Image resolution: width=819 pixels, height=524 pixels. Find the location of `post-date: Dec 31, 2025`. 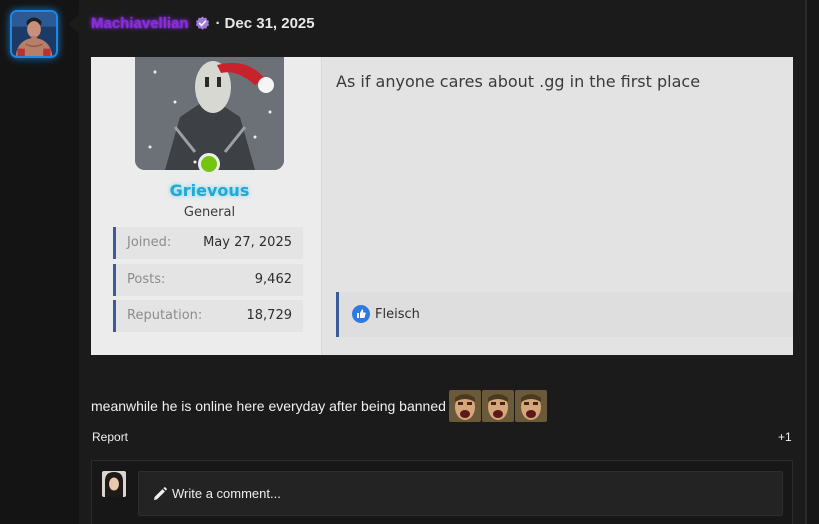

post-date: Dec 31, 2025 is located at coordinates (270, 23).